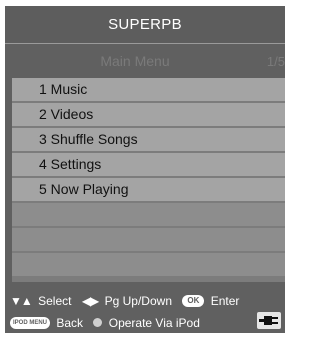 Image resolution: width=320 pixels, height=337 pixels. Describe the element at coordinates (105, 322) in the screenshot. I see `help-line-menu: IPOD MENU Back Operate Via iPod` at that location.